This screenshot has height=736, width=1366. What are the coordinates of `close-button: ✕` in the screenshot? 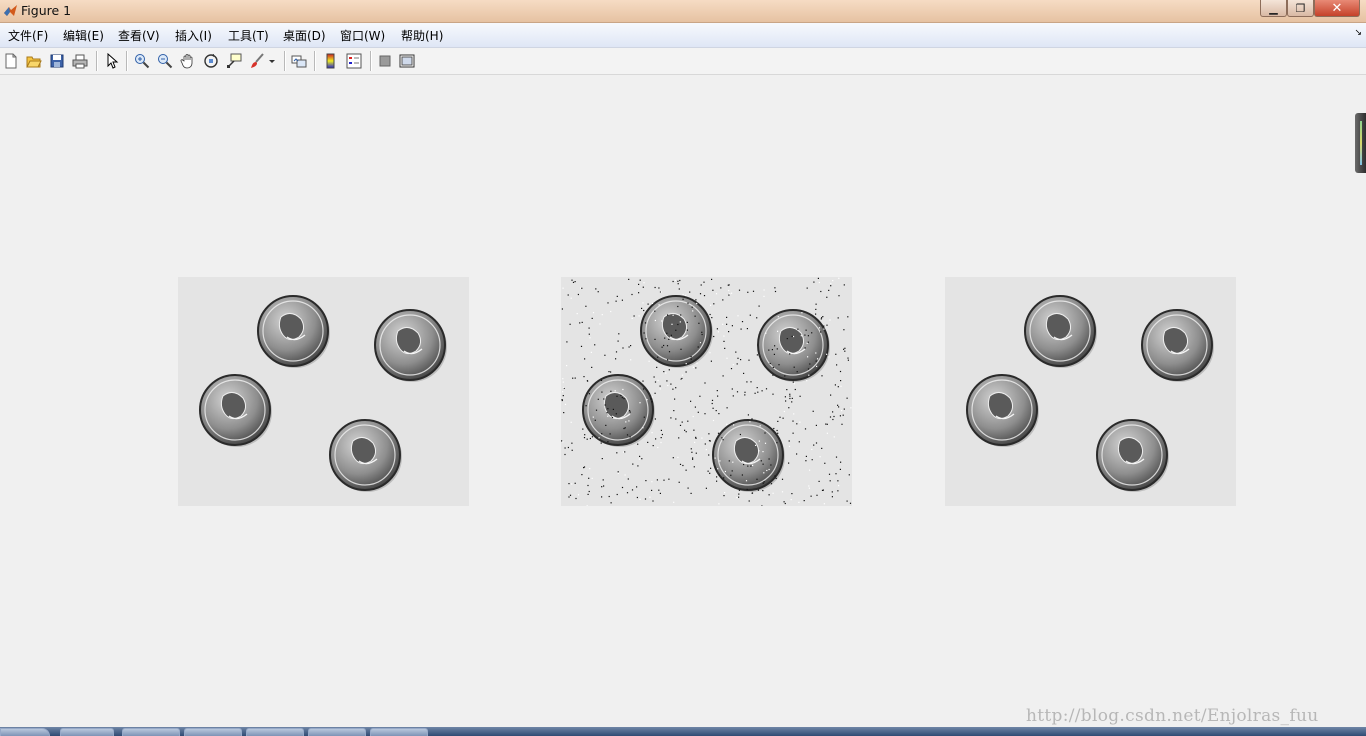 It's located at (1337, 8).